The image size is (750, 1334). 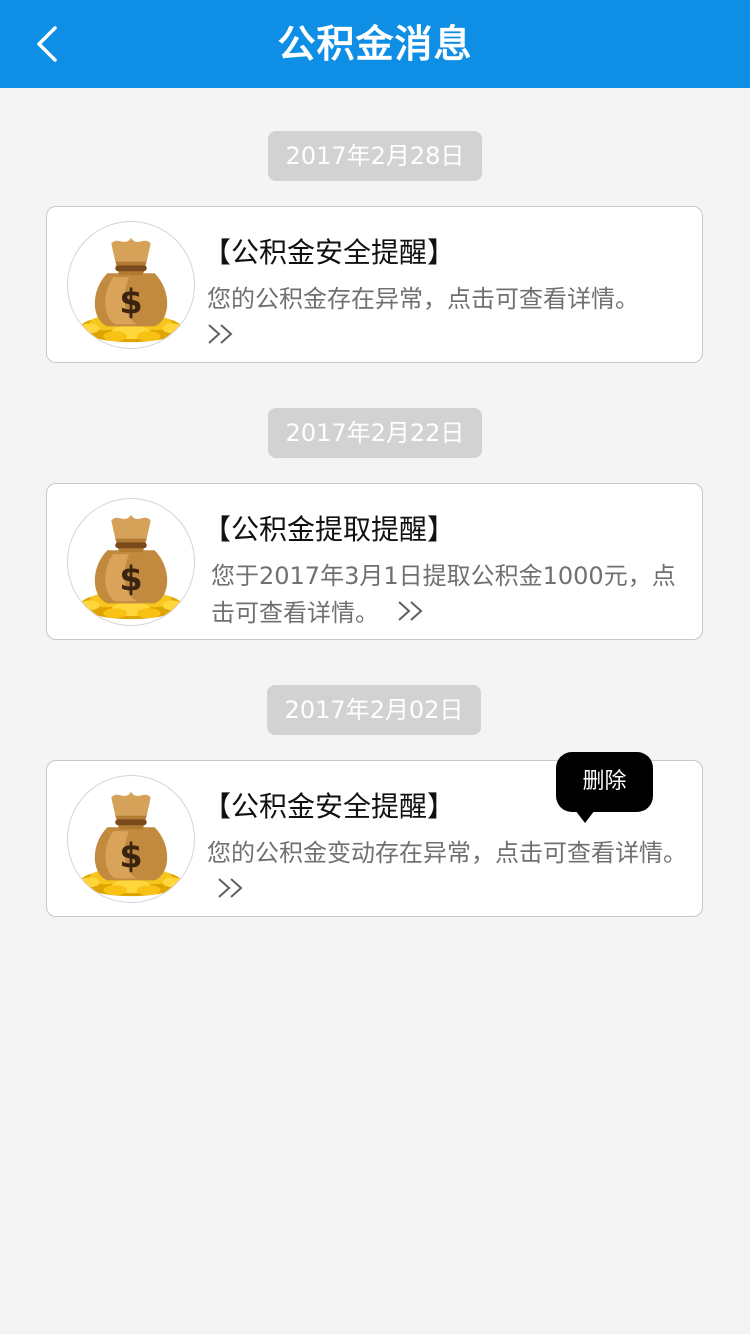 I want to click on message-text: 您于2017年3月1日提取公积金1000元，点击可查看详情。, so click(x=443, y=594).